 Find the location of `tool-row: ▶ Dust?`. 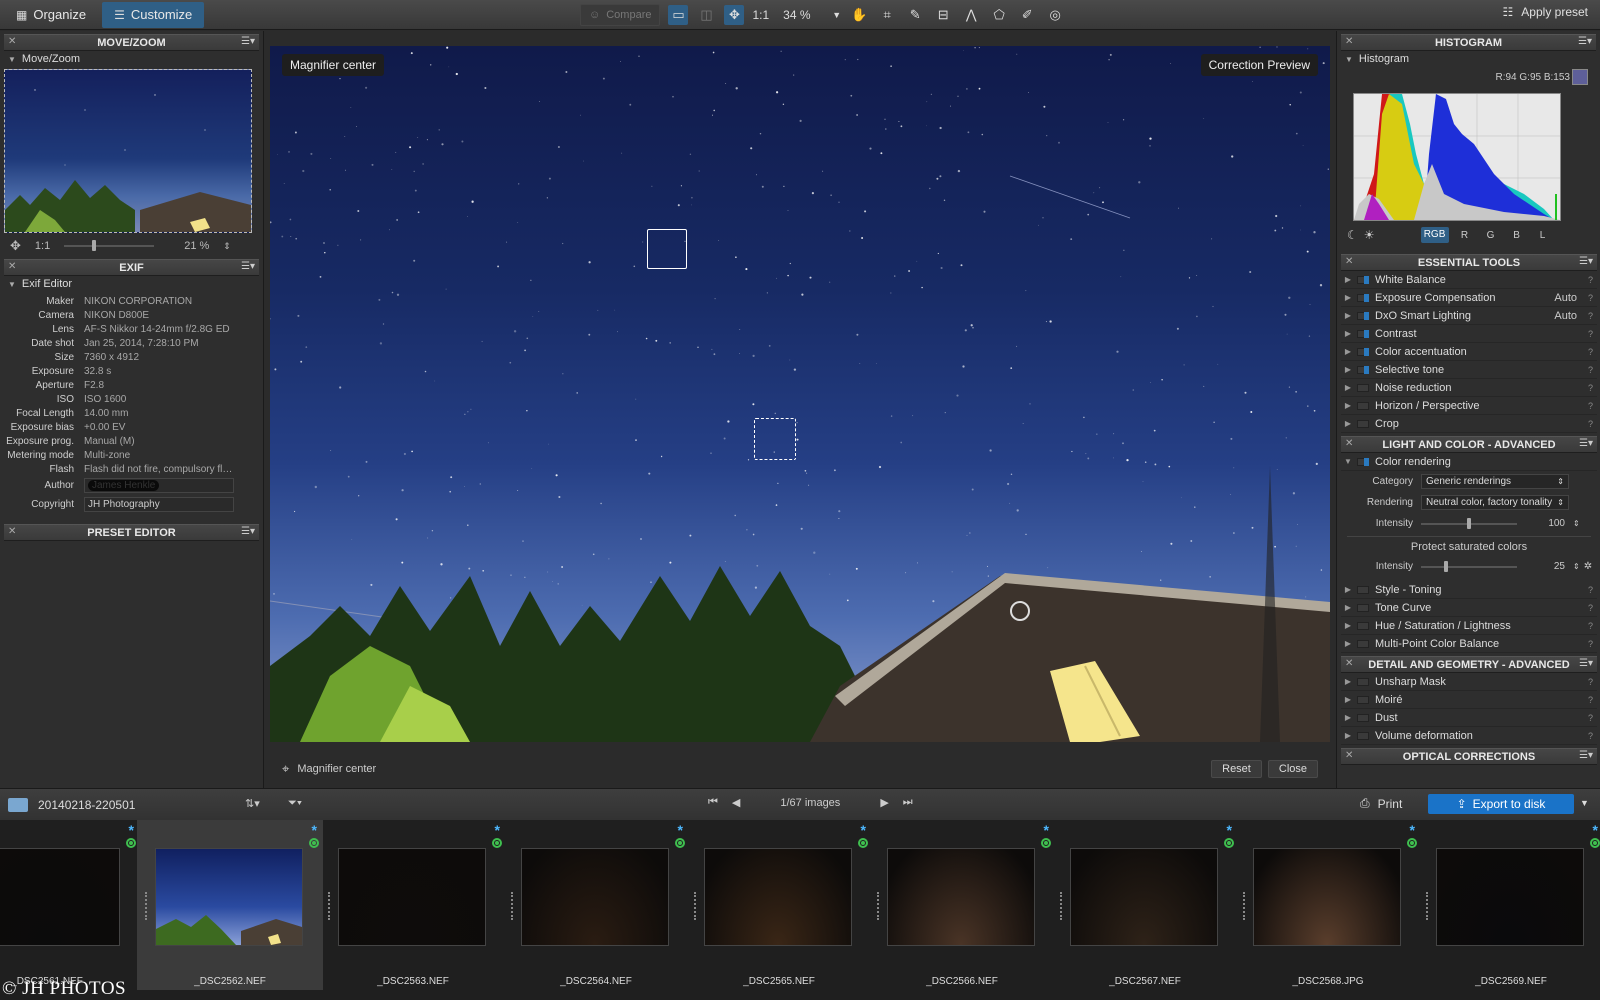

tool-row: ▶ Dust? is located at coordinates (1469, 718).